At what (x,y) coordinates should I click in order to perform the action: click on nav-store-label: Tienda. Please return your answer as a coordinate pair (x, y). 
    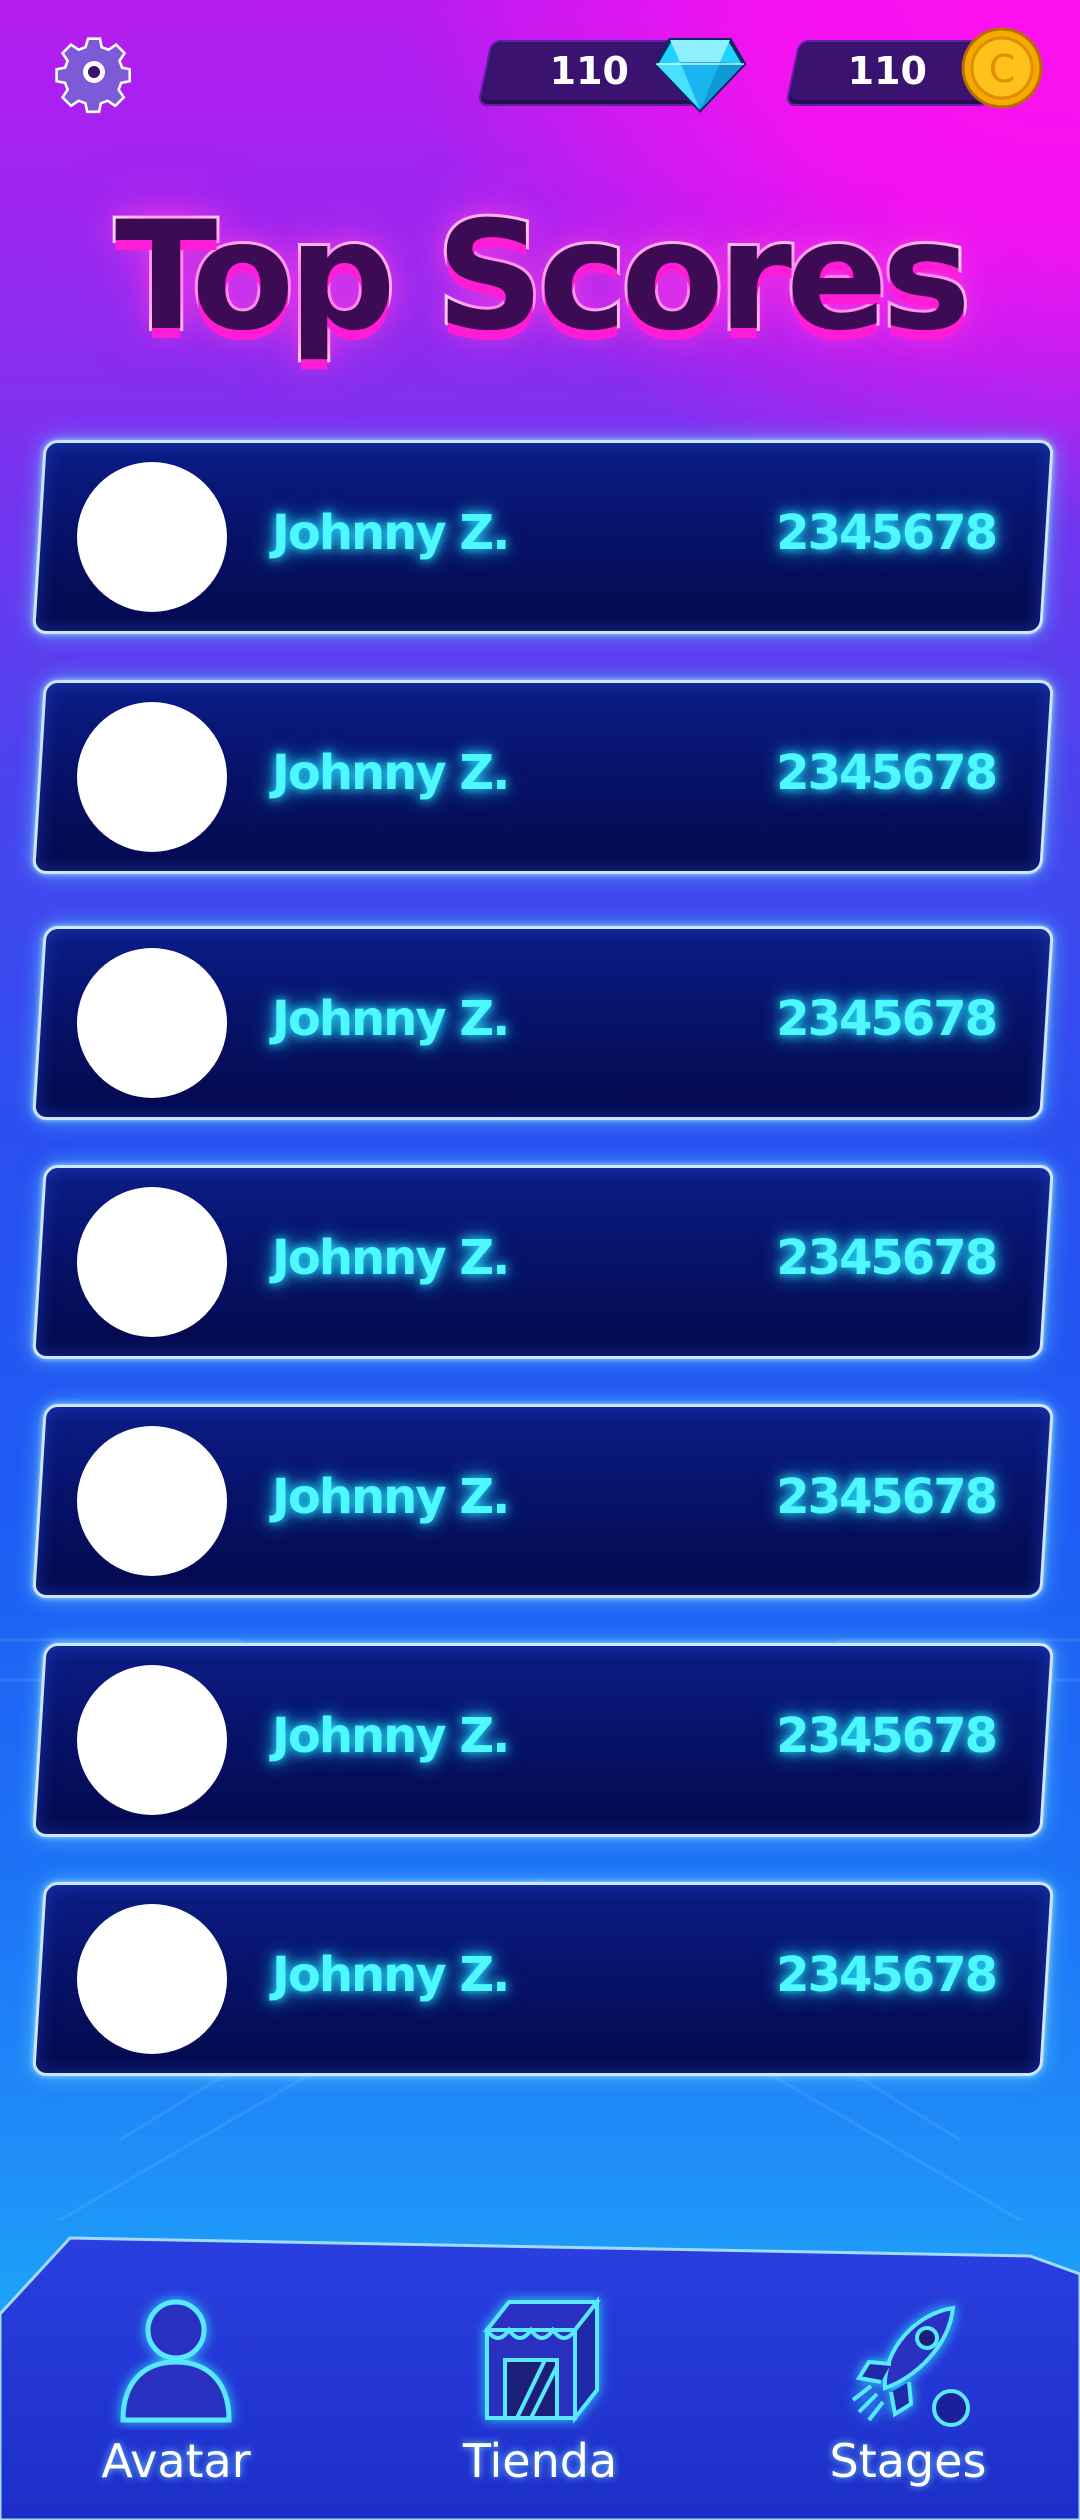
    Looking at the image, I should click on (540, 2461).